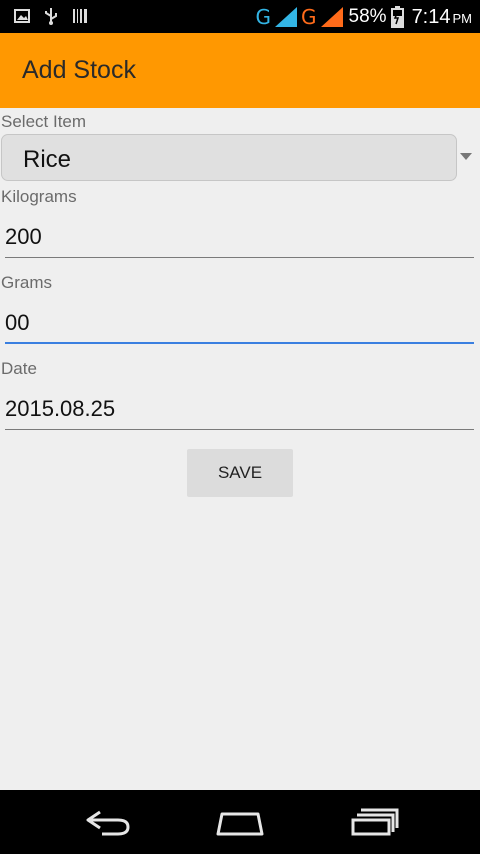 This screenshot has width=480, height=854. Describe the element at coordinates (79, 70) in the screenshot. I see `page-title: Add Stock` at that location.